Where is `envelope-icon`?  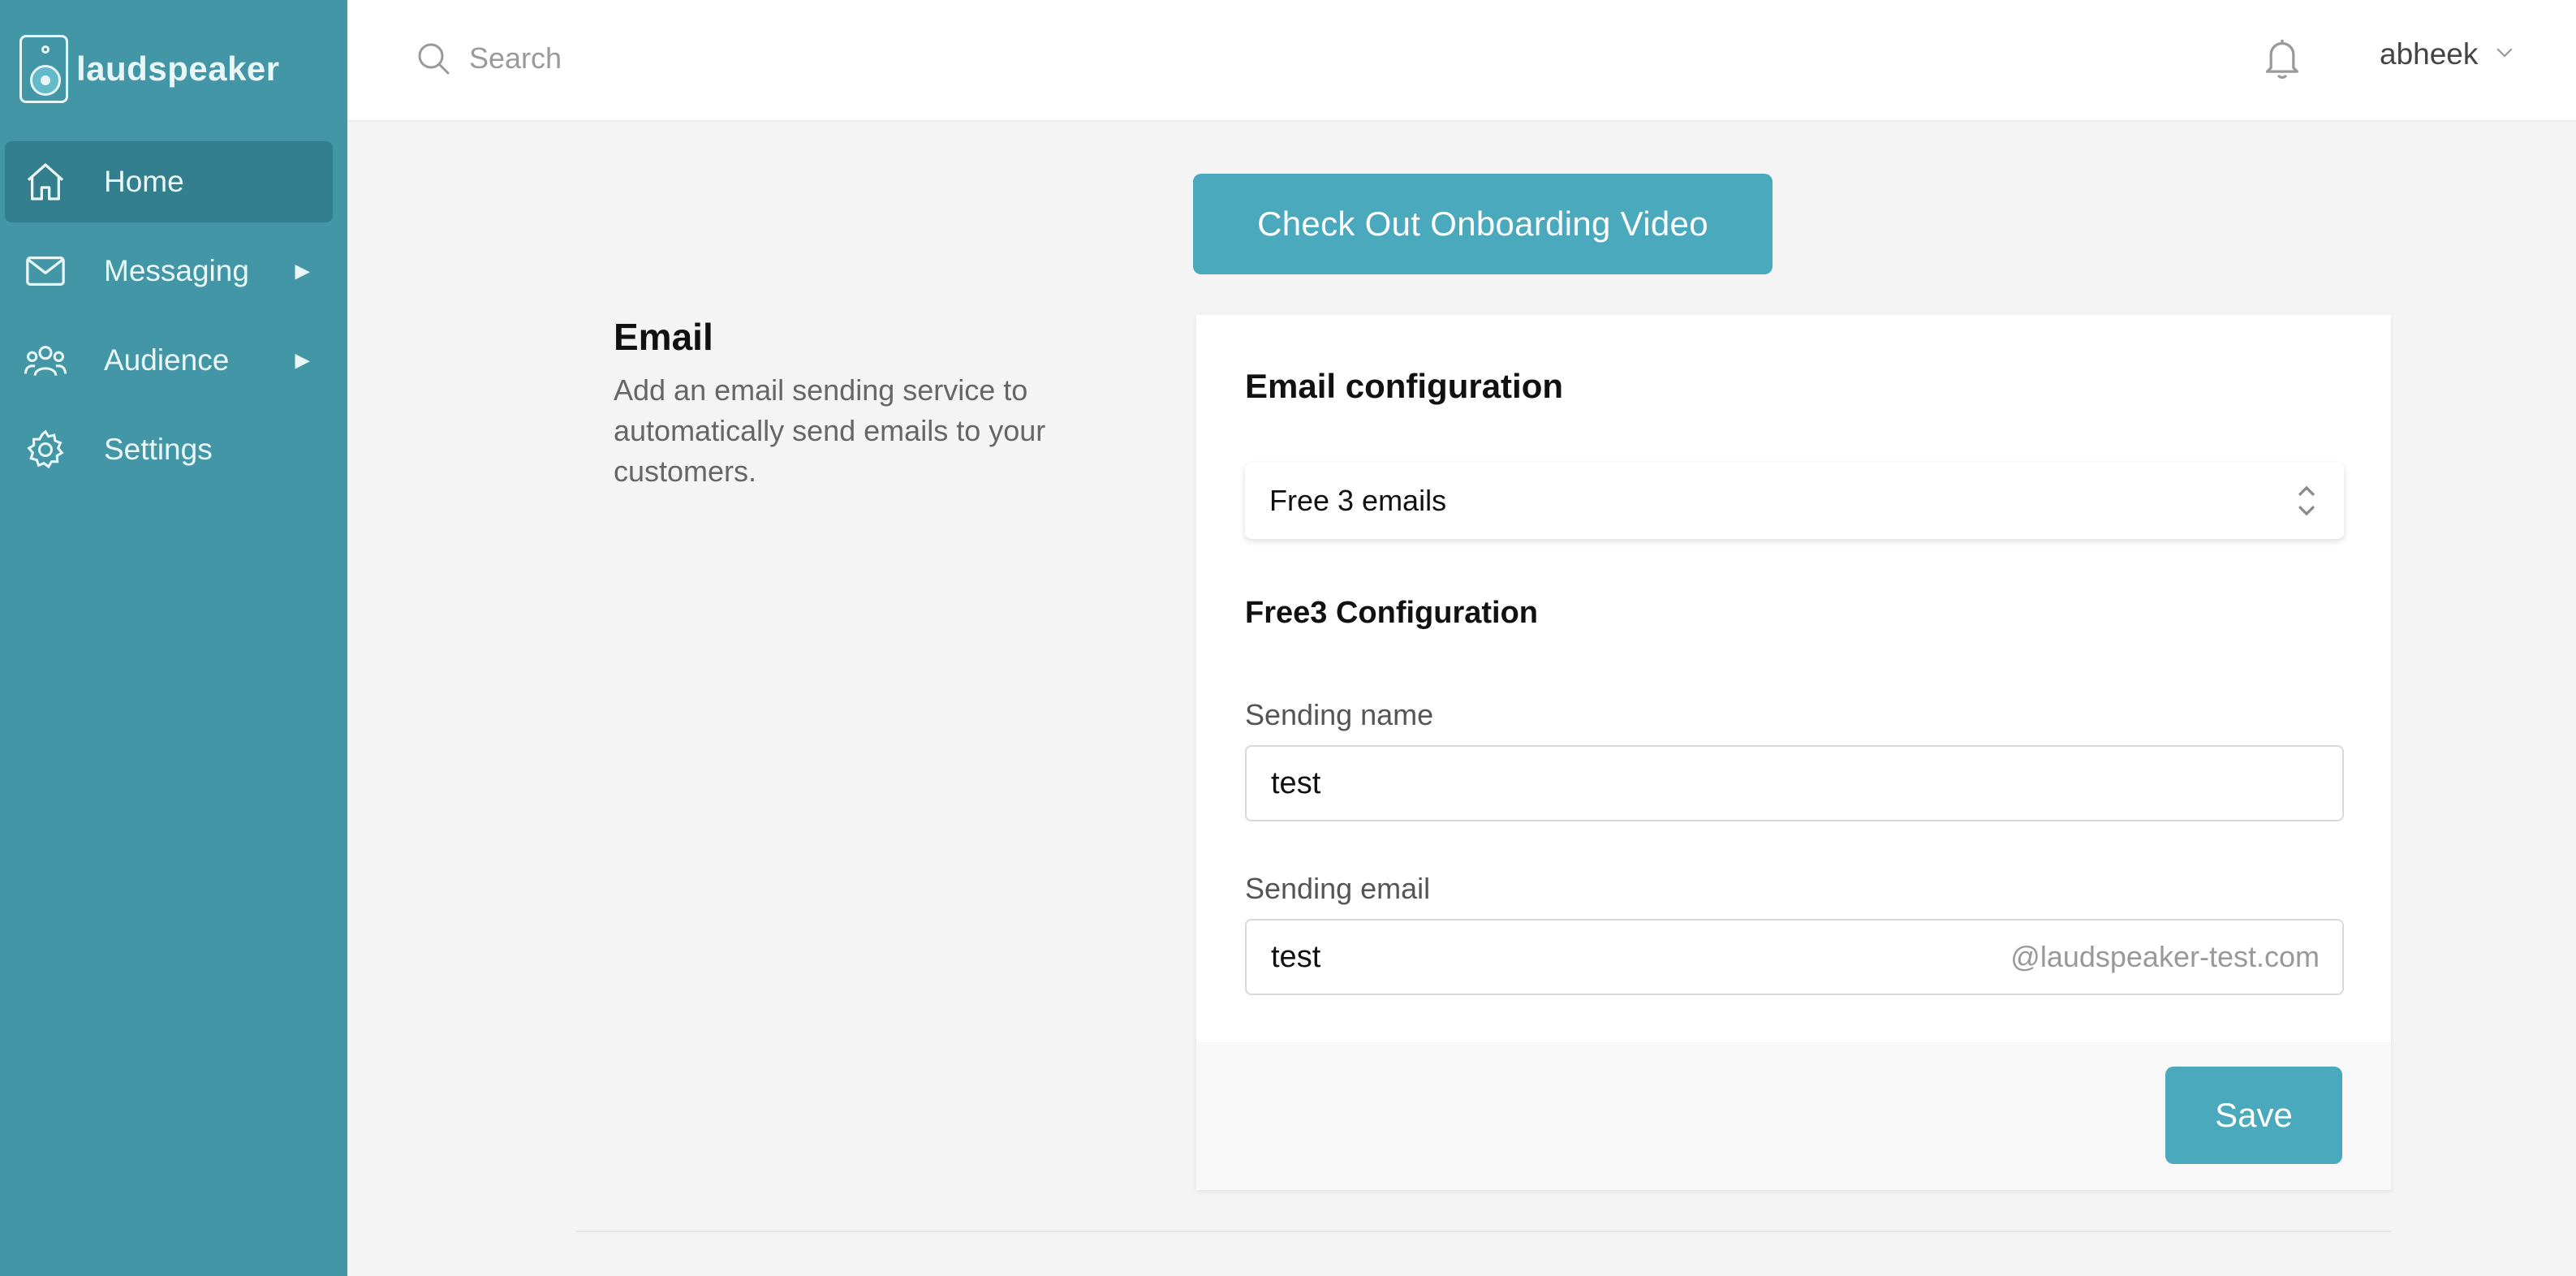 envelope-icon is located at coordinates (45, 271).